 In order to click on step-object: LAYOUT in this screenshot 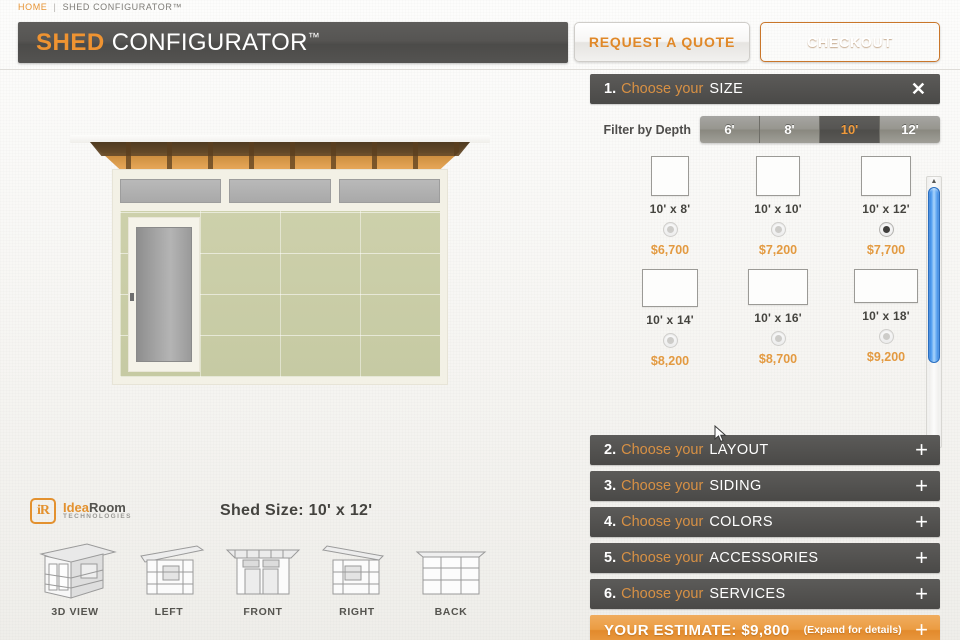, I will do `click(739, 450)`.